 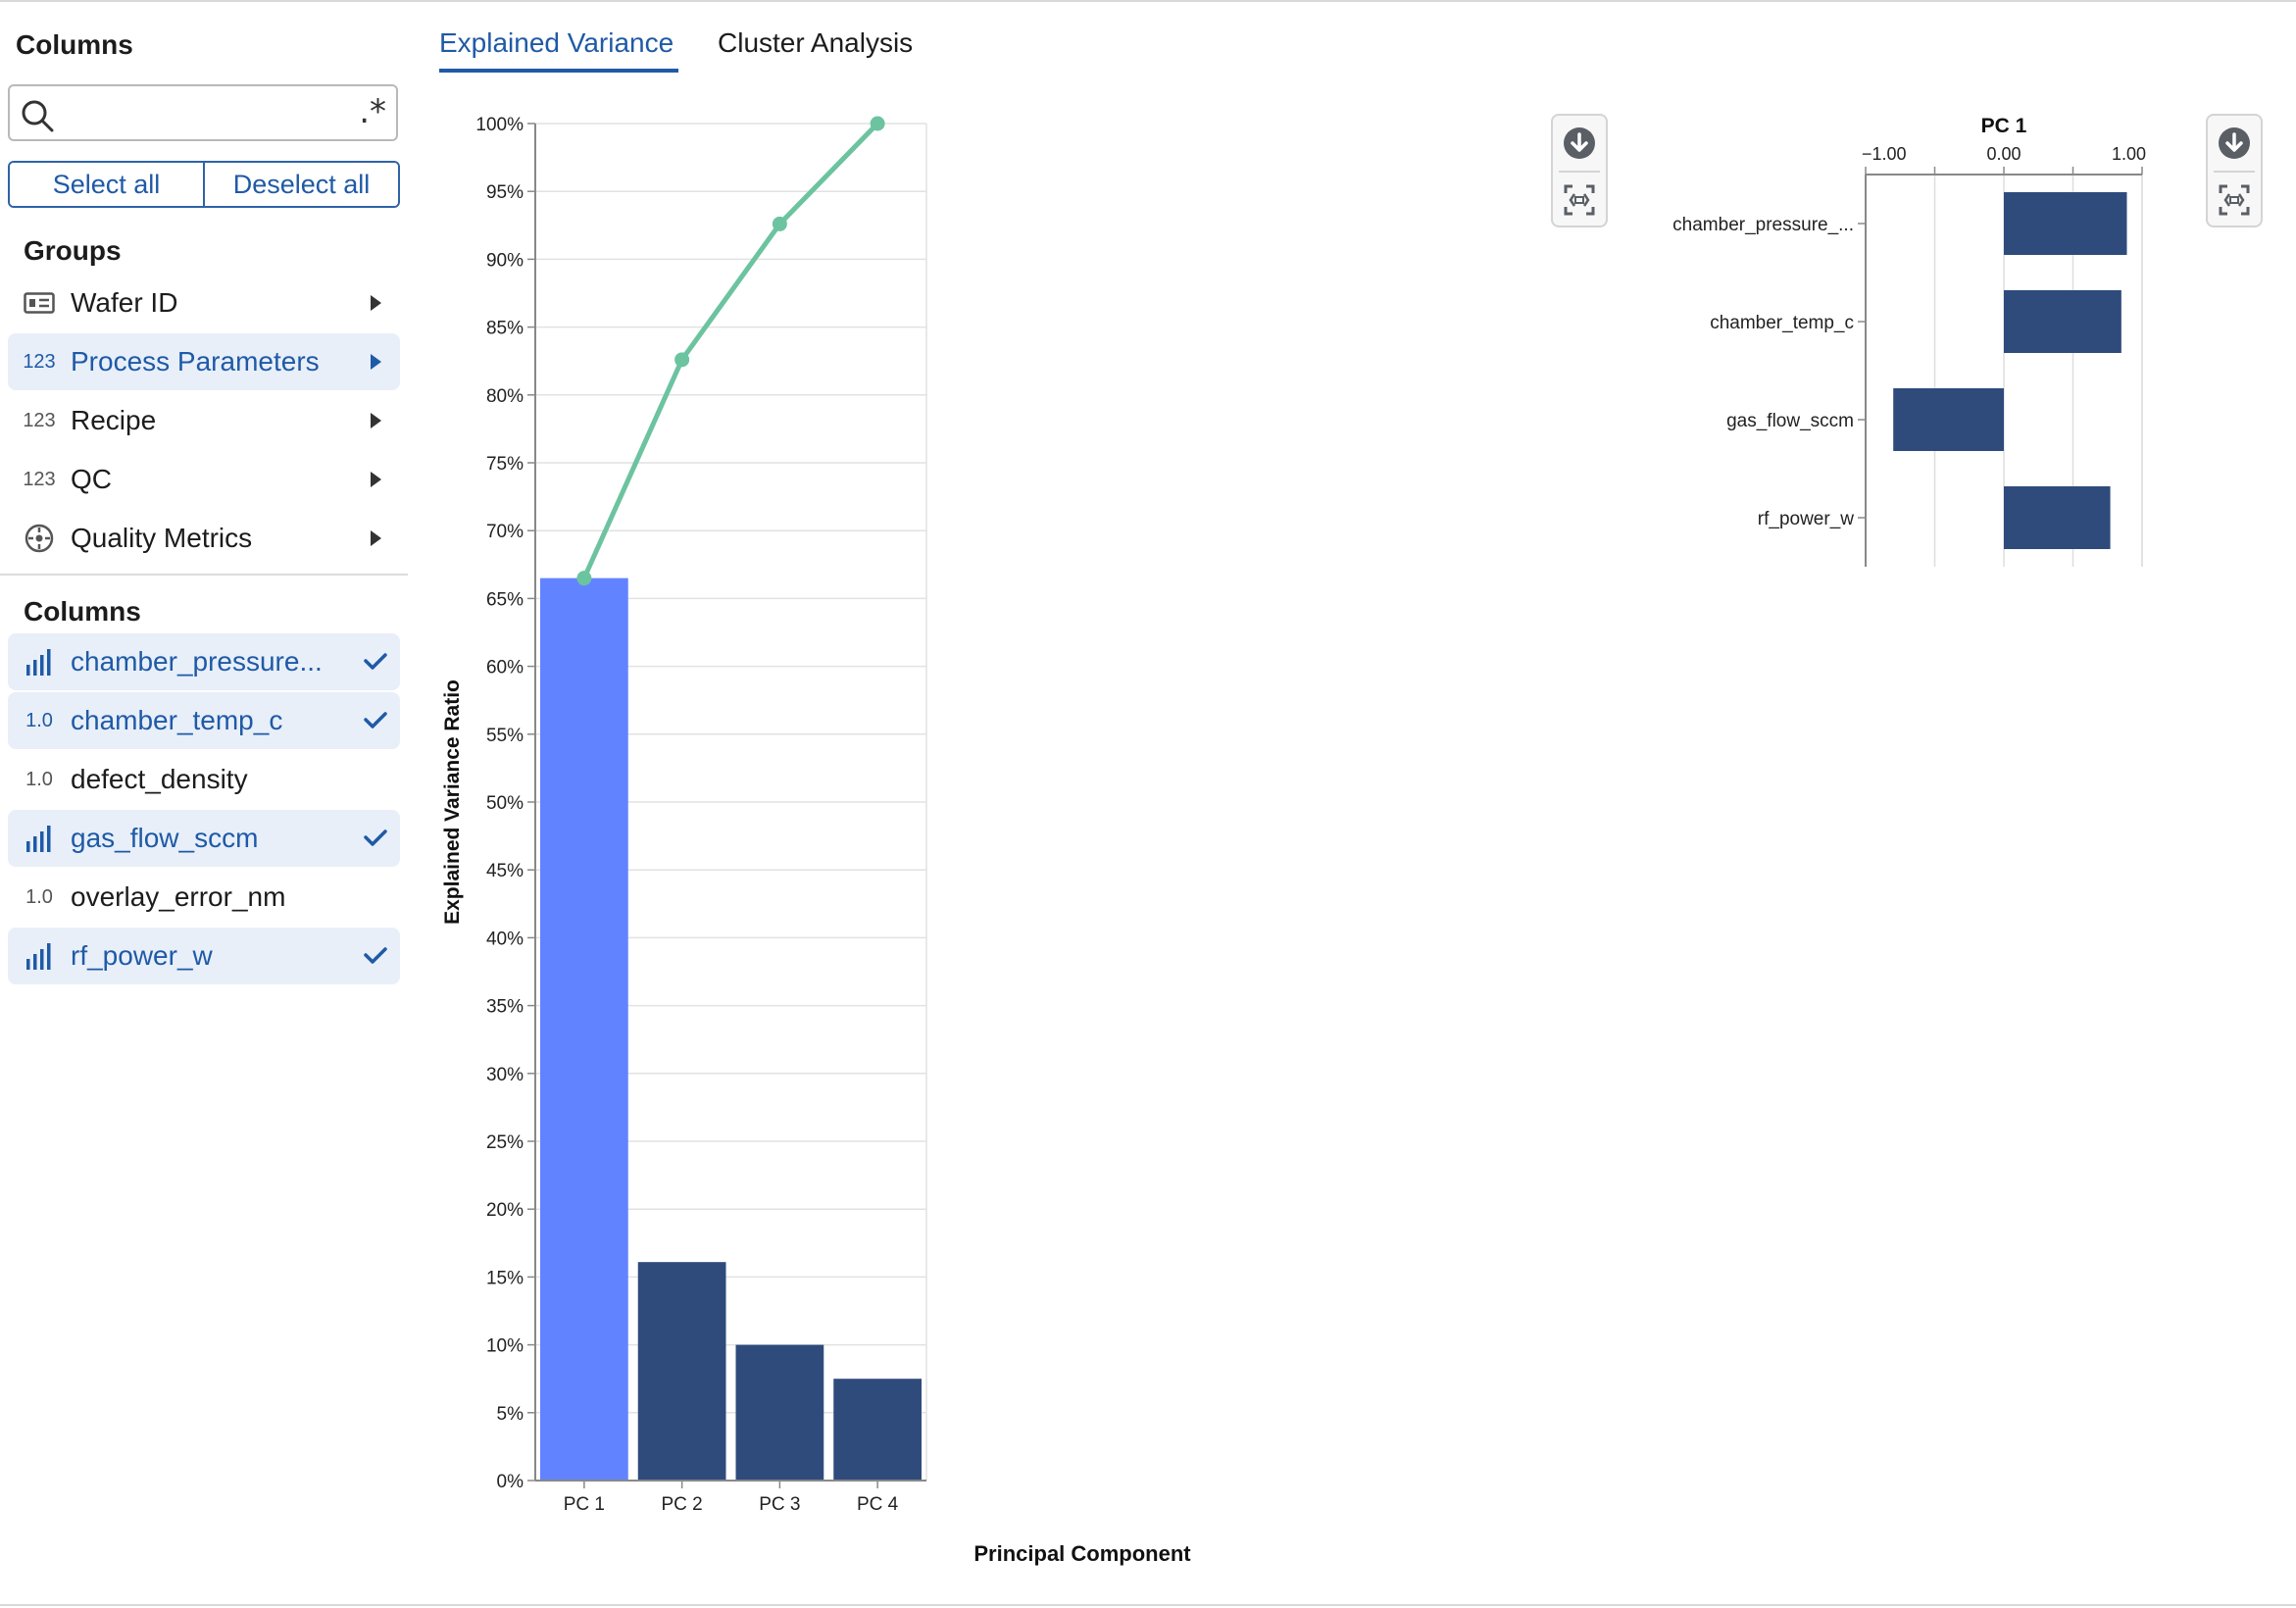 I want to click on column-label: rf_power_w, so click(x=142, y=955).